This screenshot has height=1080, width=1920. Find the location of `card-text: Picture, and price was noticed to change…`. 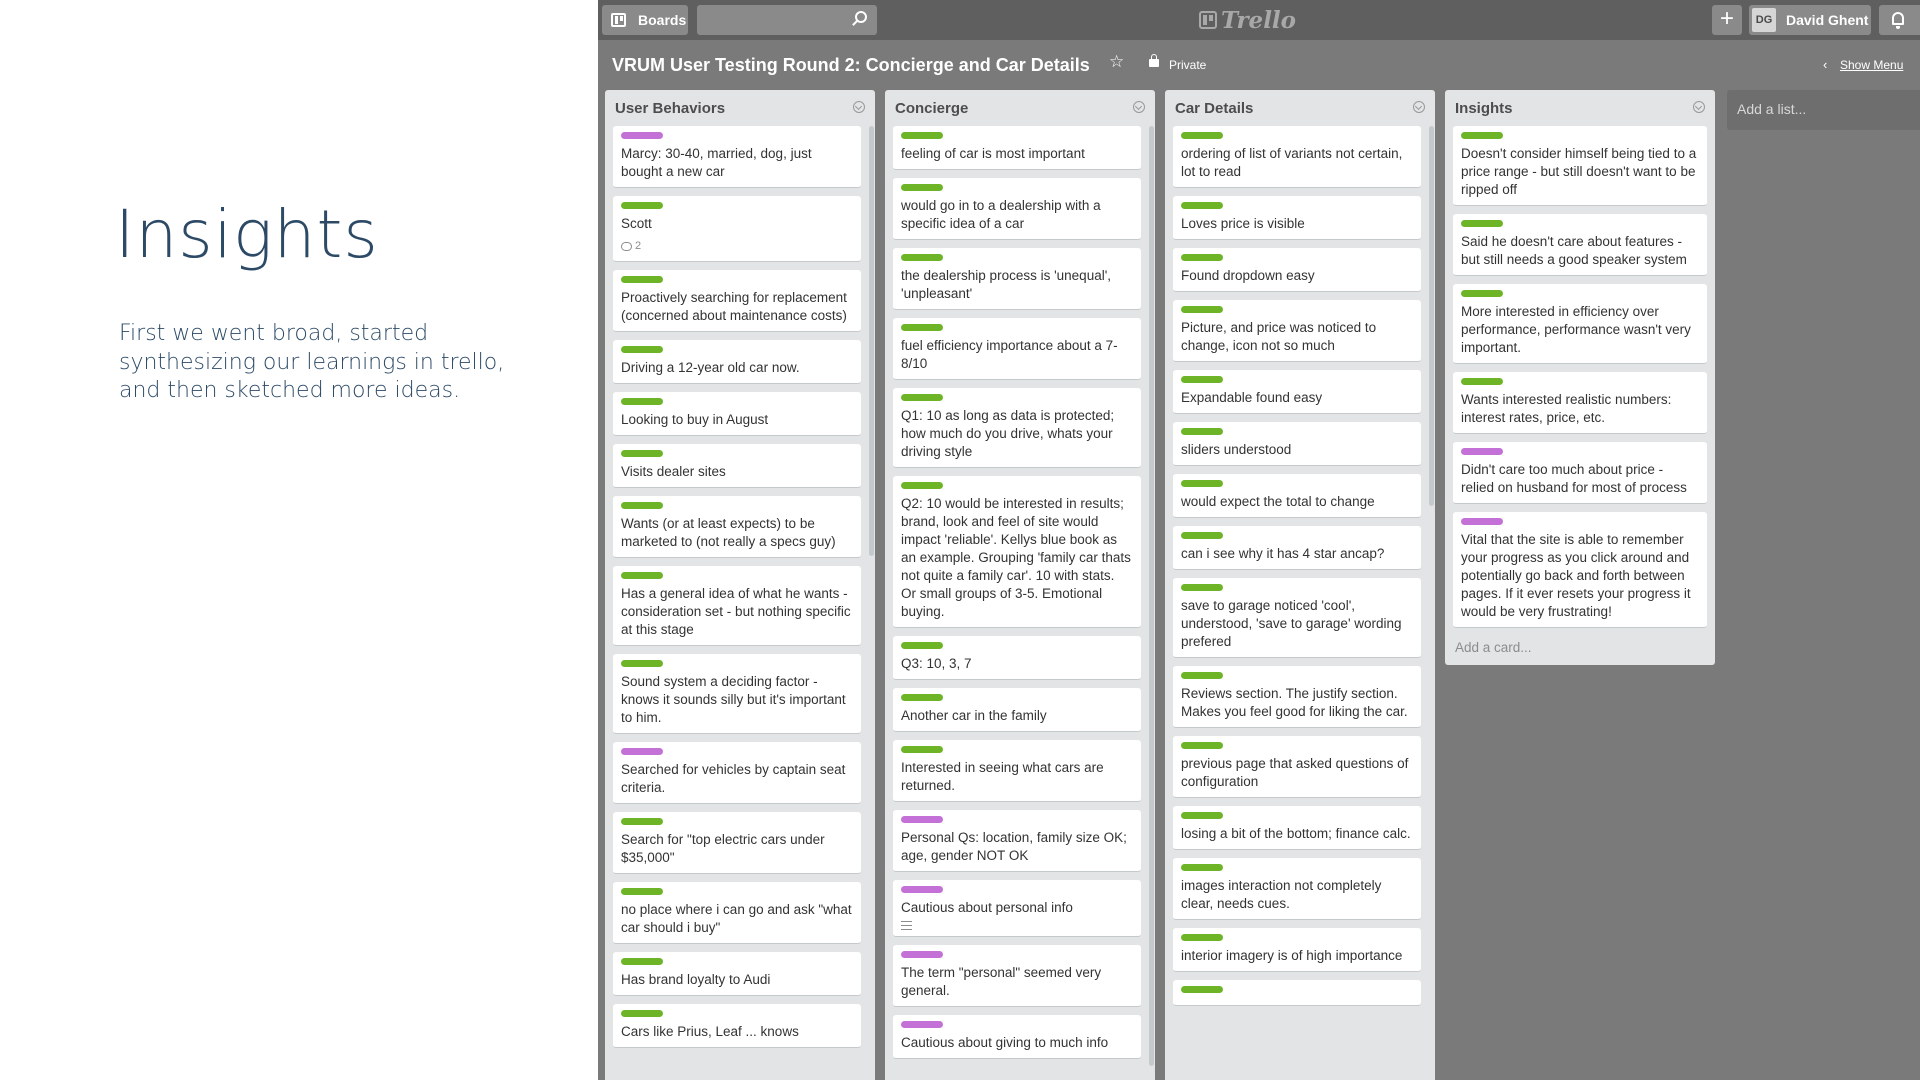

card-text: Picture, and price was noticed to change… is located at coordinates (1279, 336).